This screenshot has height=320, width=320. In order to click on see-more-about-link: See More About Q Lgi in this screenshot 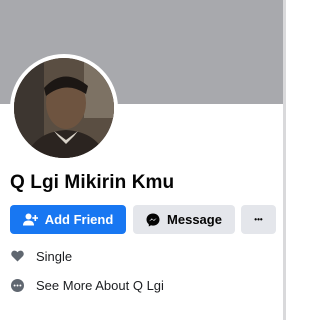, I will do `click(100, 285)`.